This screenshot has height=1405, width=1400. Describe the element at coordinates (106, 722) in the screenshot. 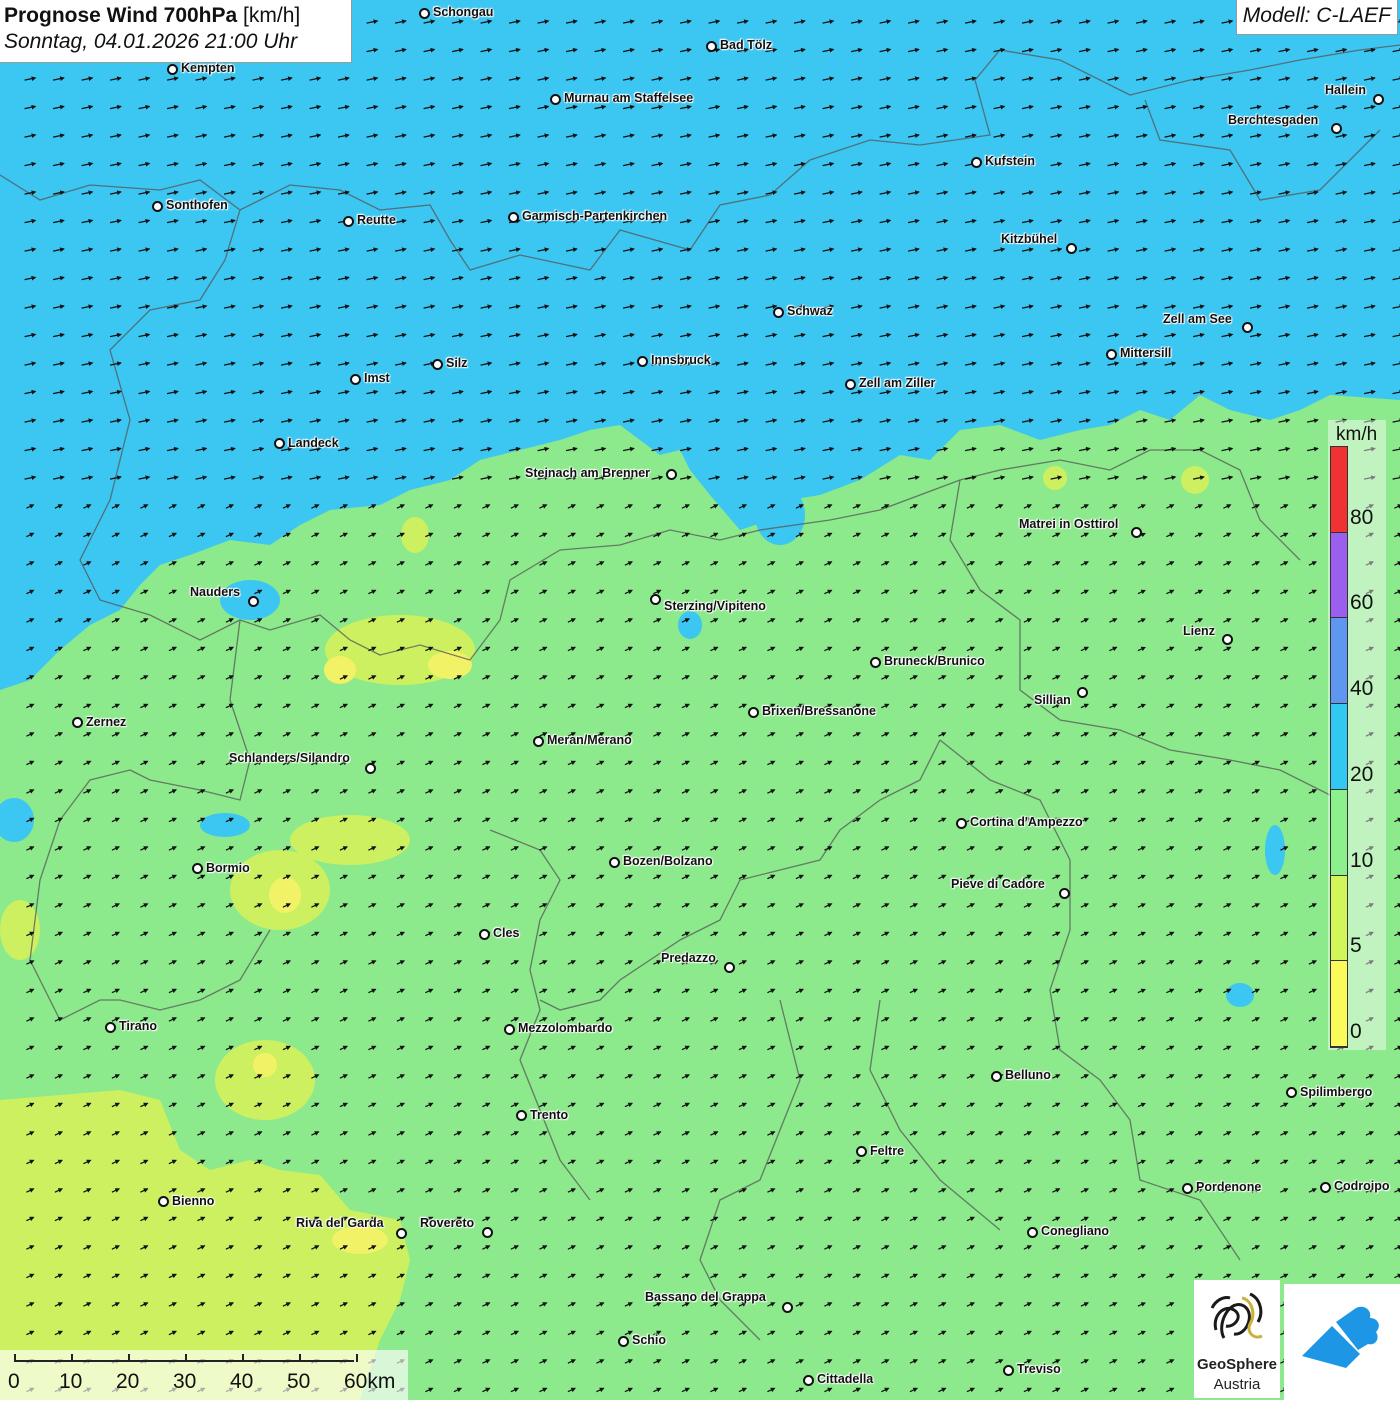

I see `city-label: Zernez` at that location.